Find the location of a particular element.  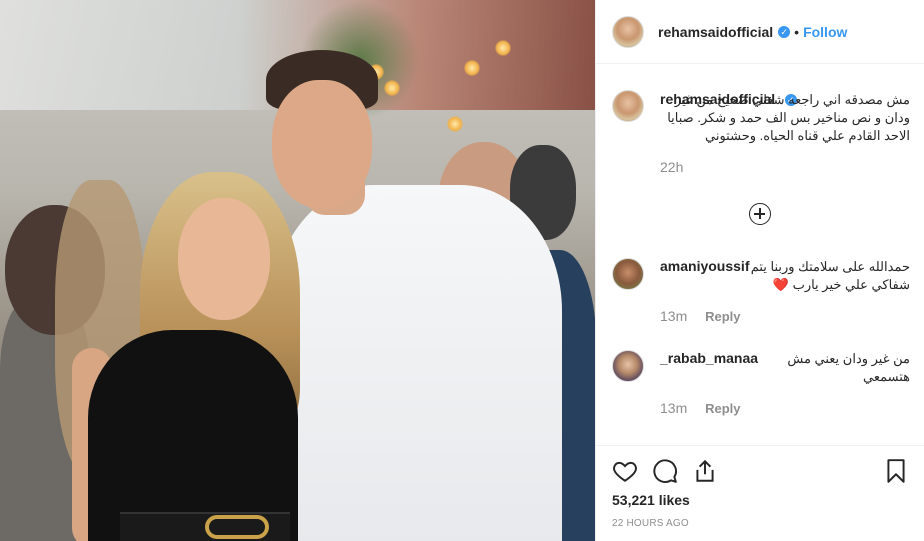

likes-count: 53,221 likes is located at coordinates (651, 500).